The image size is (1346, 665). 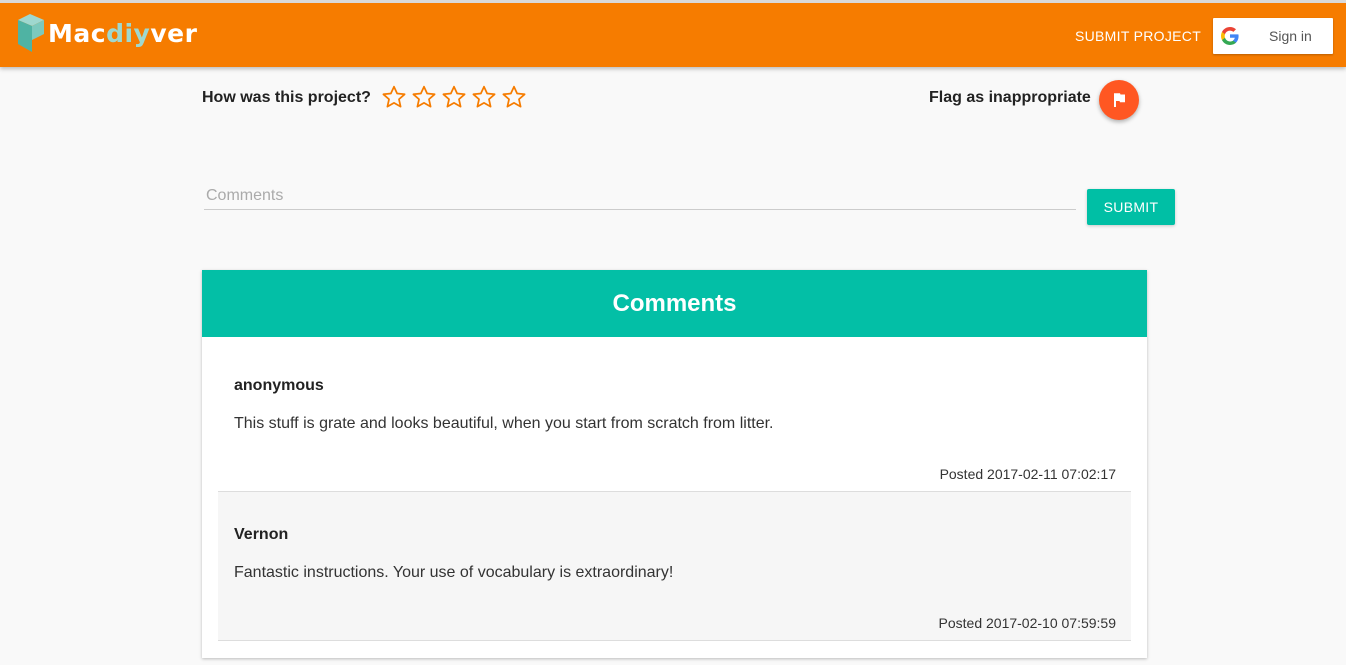 I want to click on signin-label: Sign in, so click(x=1290, y=36).